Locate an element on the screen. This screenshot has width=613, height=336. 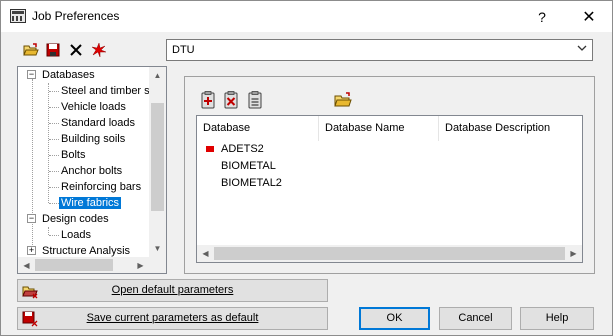
tree-item-standard-loads: Standard loads is located at coordinates (98, 123).